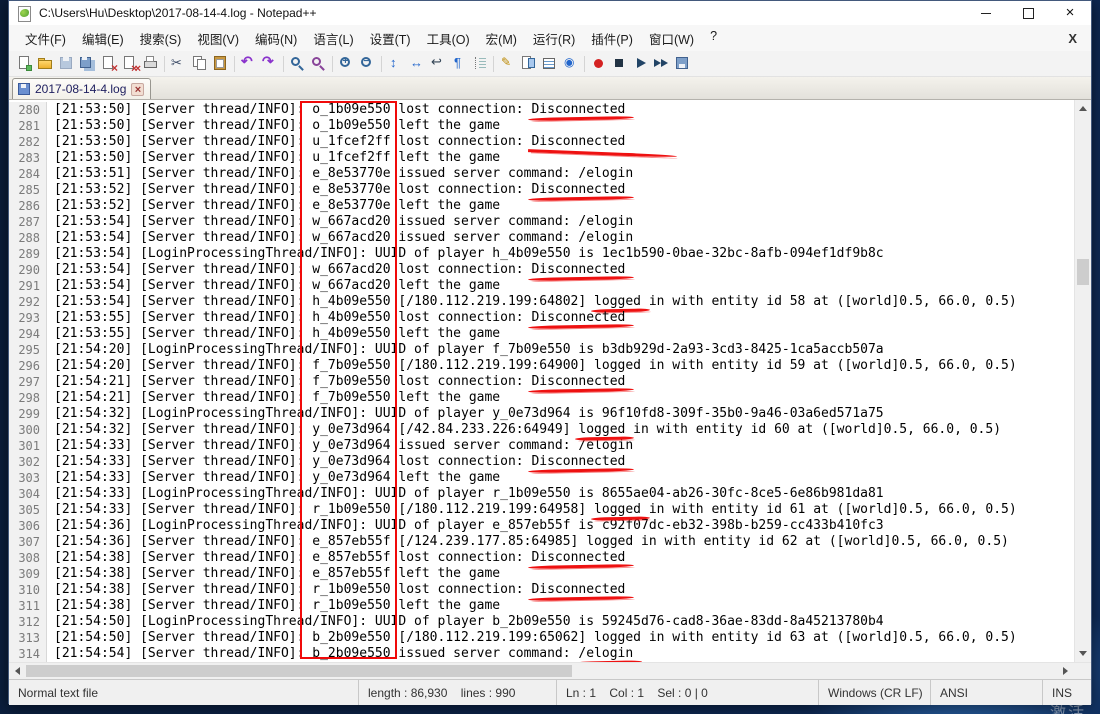  I want to click on horizontal-scroll-track, so click(541, 671).